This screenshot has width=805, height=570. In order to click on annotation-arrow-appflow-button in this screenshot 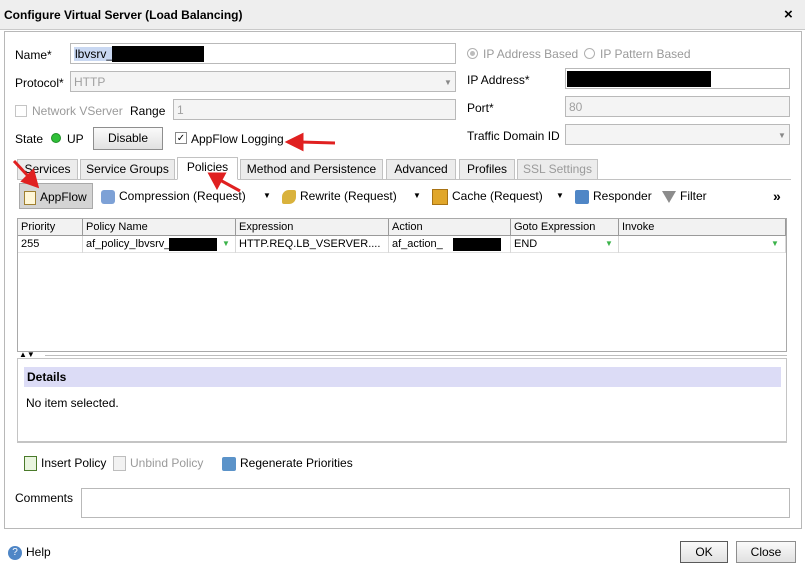, I will do `click(26, 174)`.